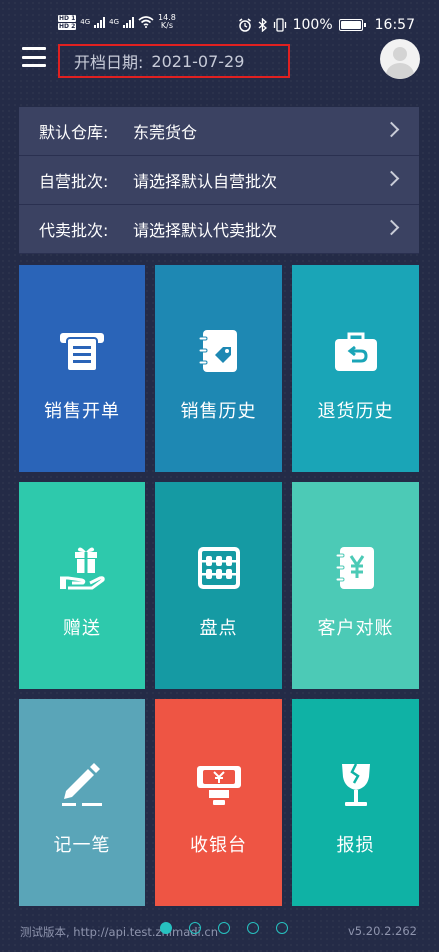 This screenshot has width=439, height=952. I want to click on tile-label: 退货历史, so click(355, 411).